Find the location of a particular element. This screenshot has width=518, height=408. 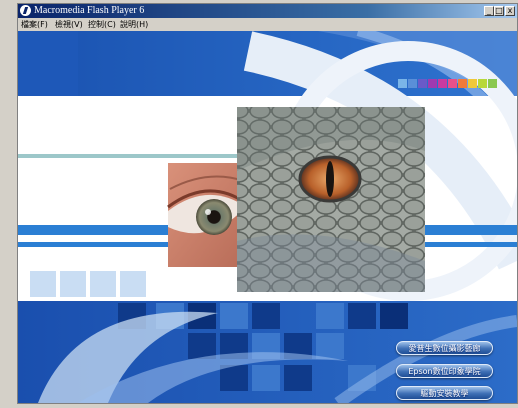

menu-file: 檔案(F) is located at coordinates (34, 24).